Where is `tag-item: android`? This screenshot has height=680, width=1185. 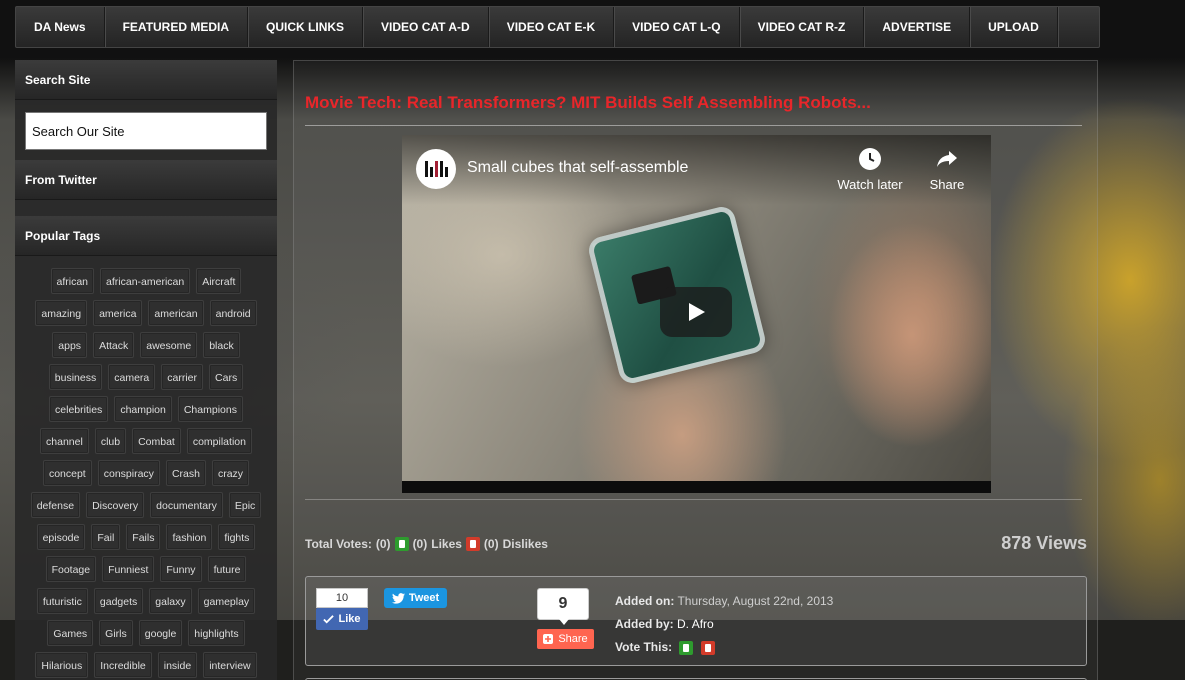 tag-item: android is located at coordinates (233, 313).